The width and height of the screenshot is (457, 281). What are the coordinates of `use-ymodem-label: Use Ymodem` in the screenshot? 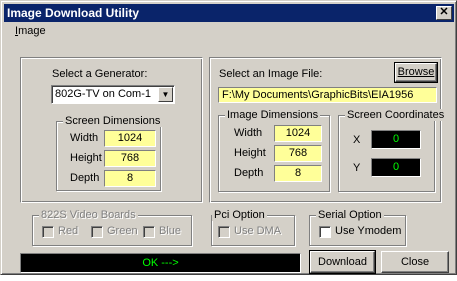 It's located at (368, 231).